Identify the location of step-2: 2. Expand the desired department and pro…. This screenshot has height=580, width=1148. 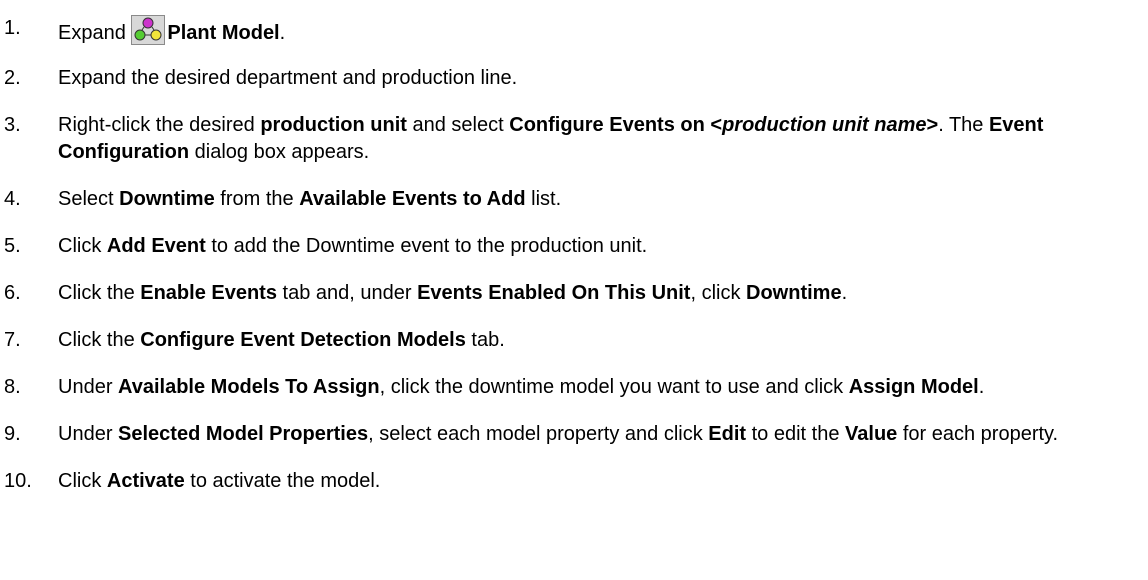
(574, 78).